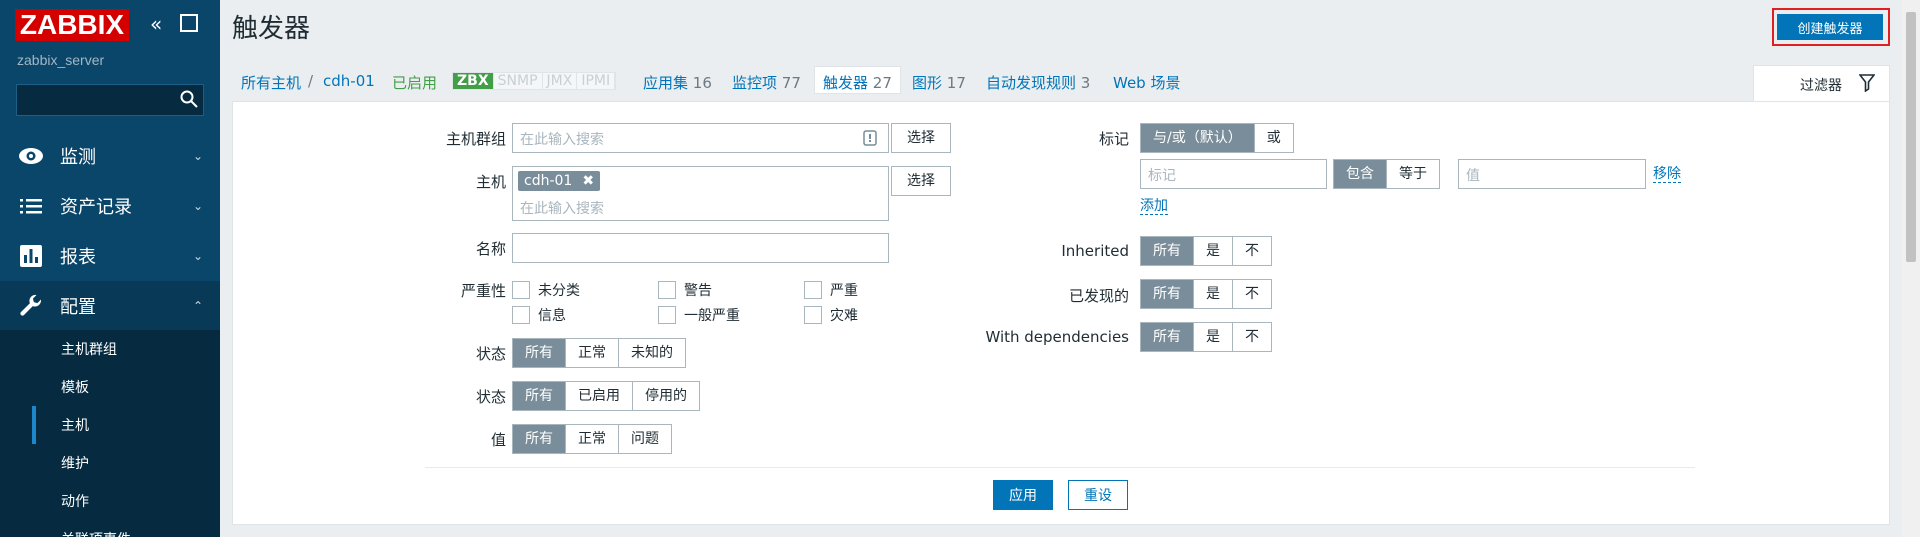  I want to click on submenu-item-maintenance: 维护, so click(126, 463).